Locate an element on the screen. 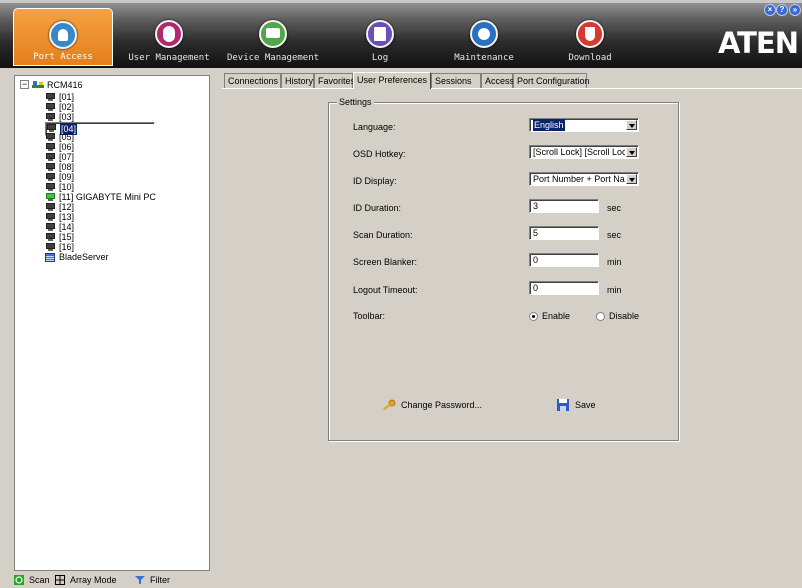 This screenshot has width=802, height=588. maintenance-icon is located at coordinates (484, 34).